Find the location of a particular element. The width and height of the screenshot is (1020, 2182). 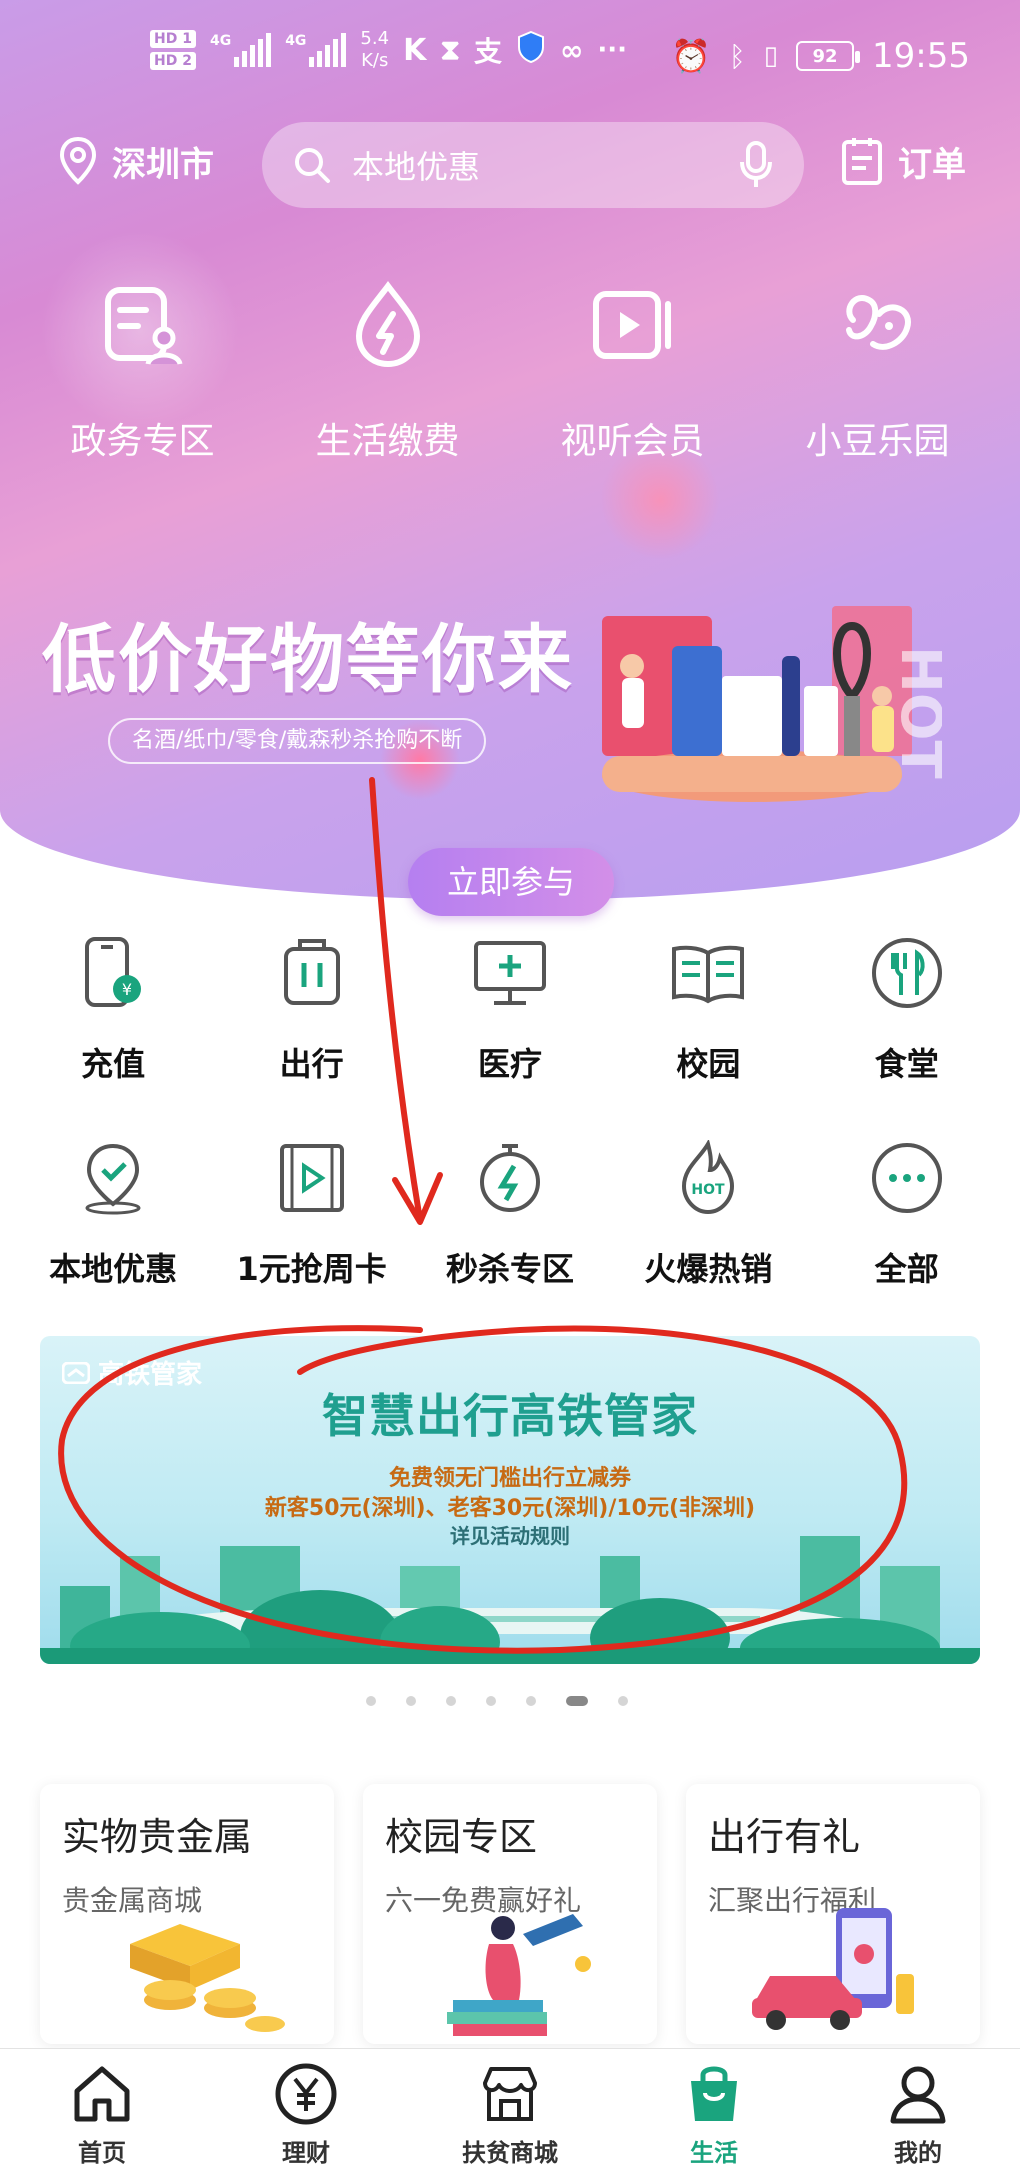

location-selector: 深圳市 is located at coordinates (136, 161).